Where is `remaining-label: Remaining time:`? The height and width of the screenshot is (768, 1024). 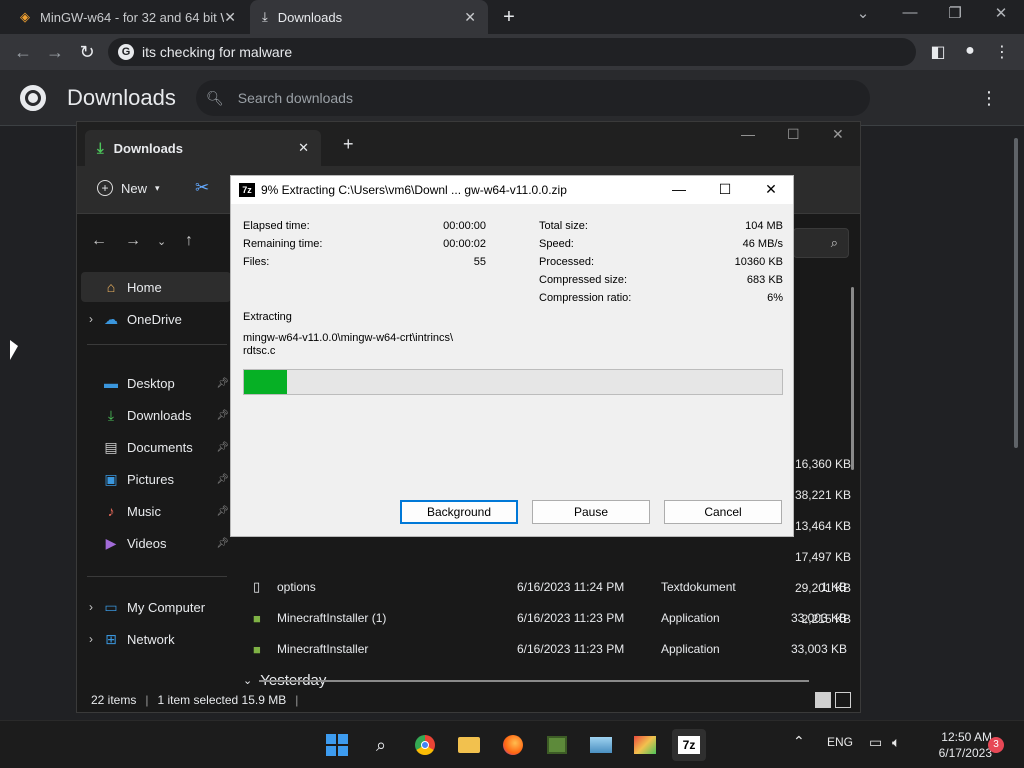
remaining-label: Remaining time: is located at coordinates (283, 244).